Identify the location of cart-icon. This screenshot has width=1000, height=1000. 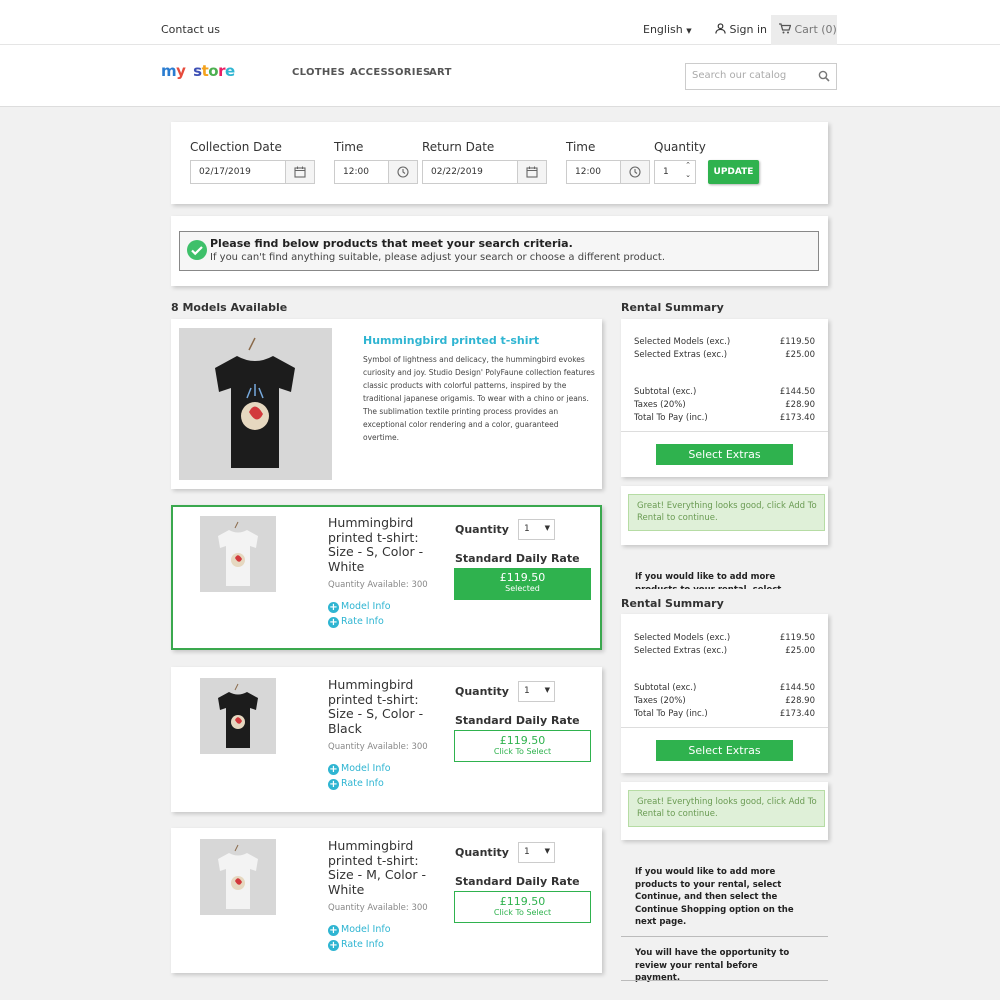
(785, 28).